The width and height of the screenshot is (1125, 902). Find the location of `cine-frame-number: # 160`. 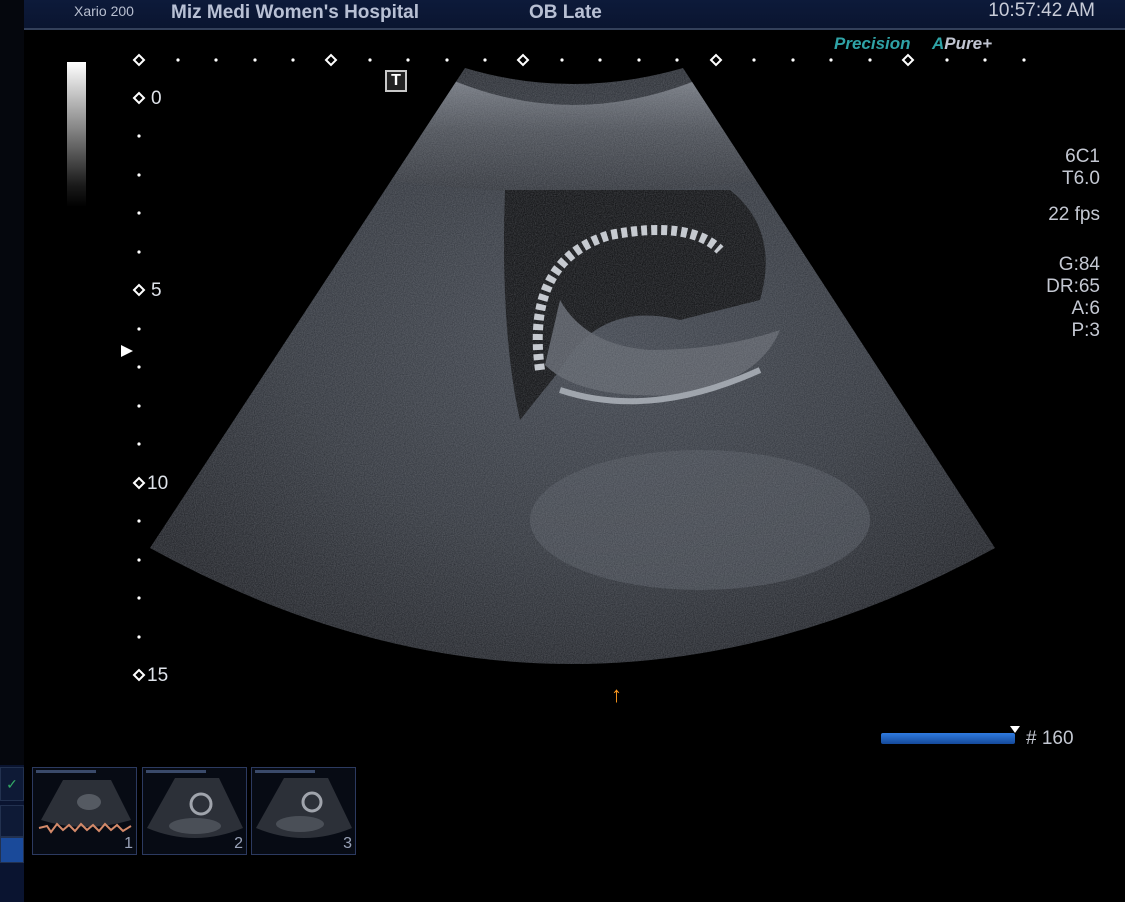

cine-frame-number: # 160 is located at coordinates (1050, 738).